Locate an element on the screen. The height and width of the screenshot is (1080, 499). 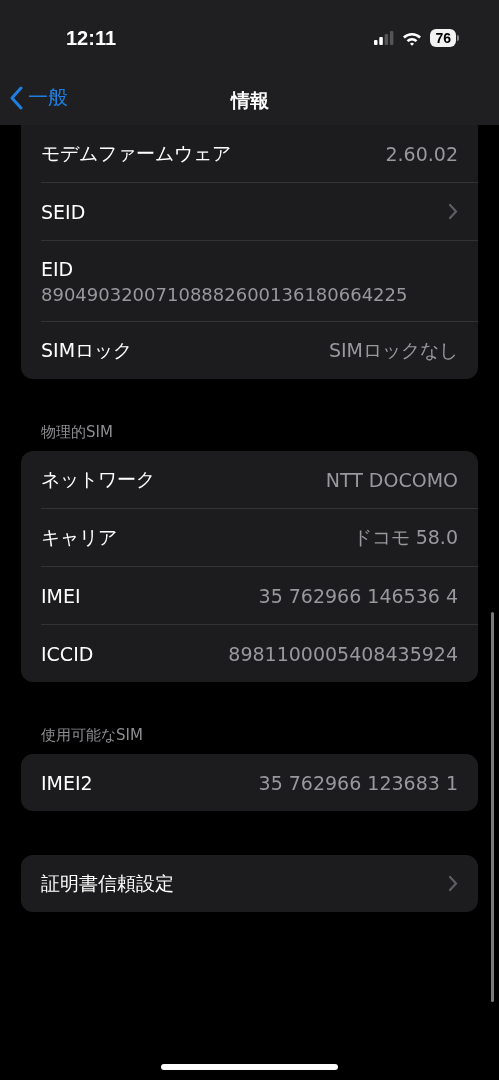
row-label: ICCID is located at coordinates (67, 653).